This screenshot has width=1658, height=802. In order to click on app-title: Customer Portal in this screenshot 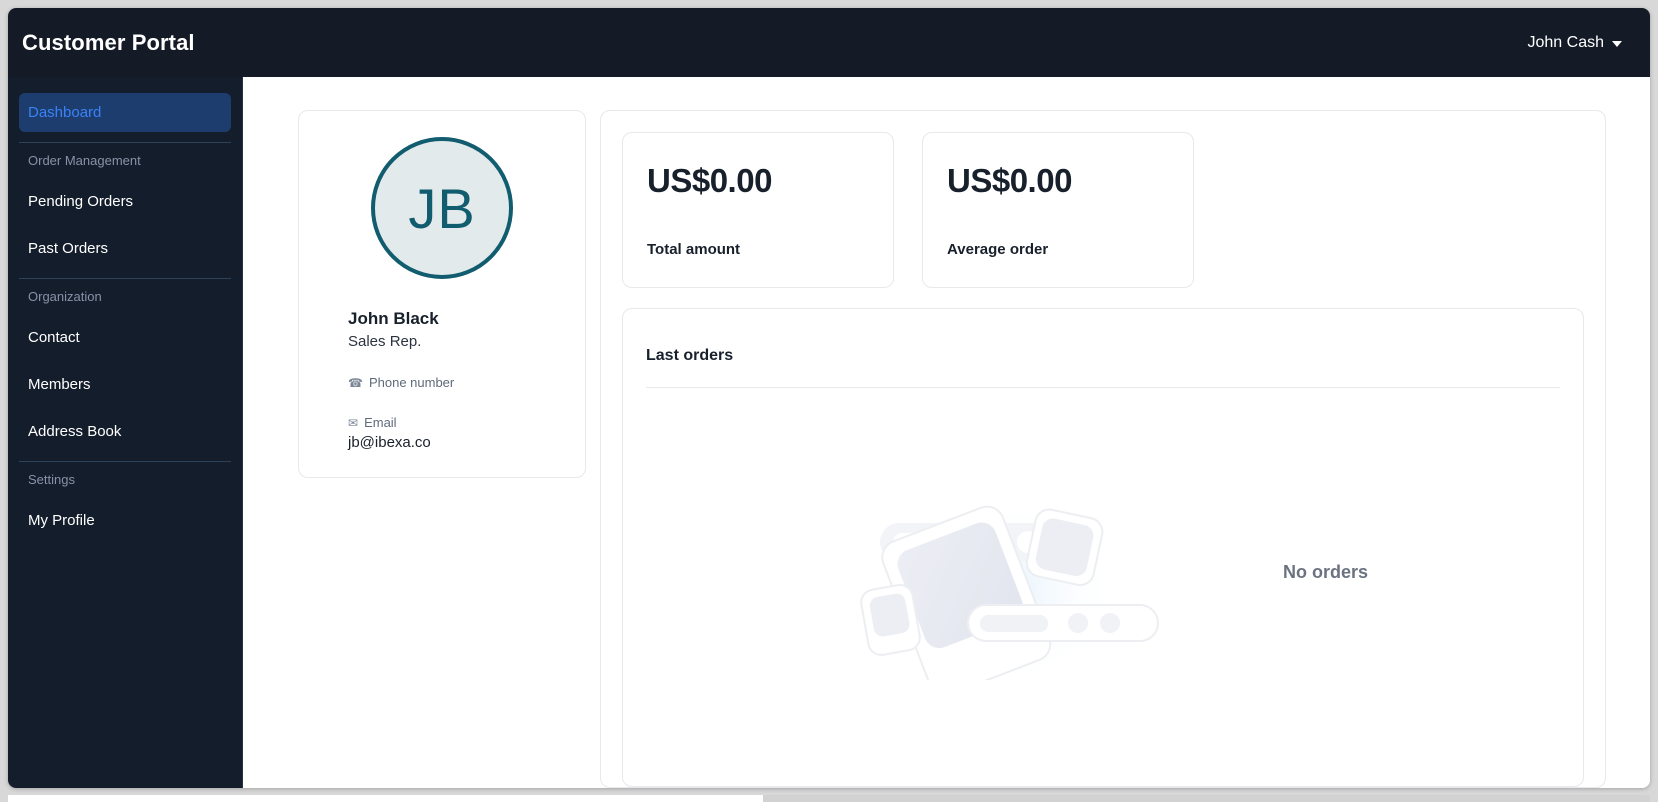, I will do `click(108, 42)`.